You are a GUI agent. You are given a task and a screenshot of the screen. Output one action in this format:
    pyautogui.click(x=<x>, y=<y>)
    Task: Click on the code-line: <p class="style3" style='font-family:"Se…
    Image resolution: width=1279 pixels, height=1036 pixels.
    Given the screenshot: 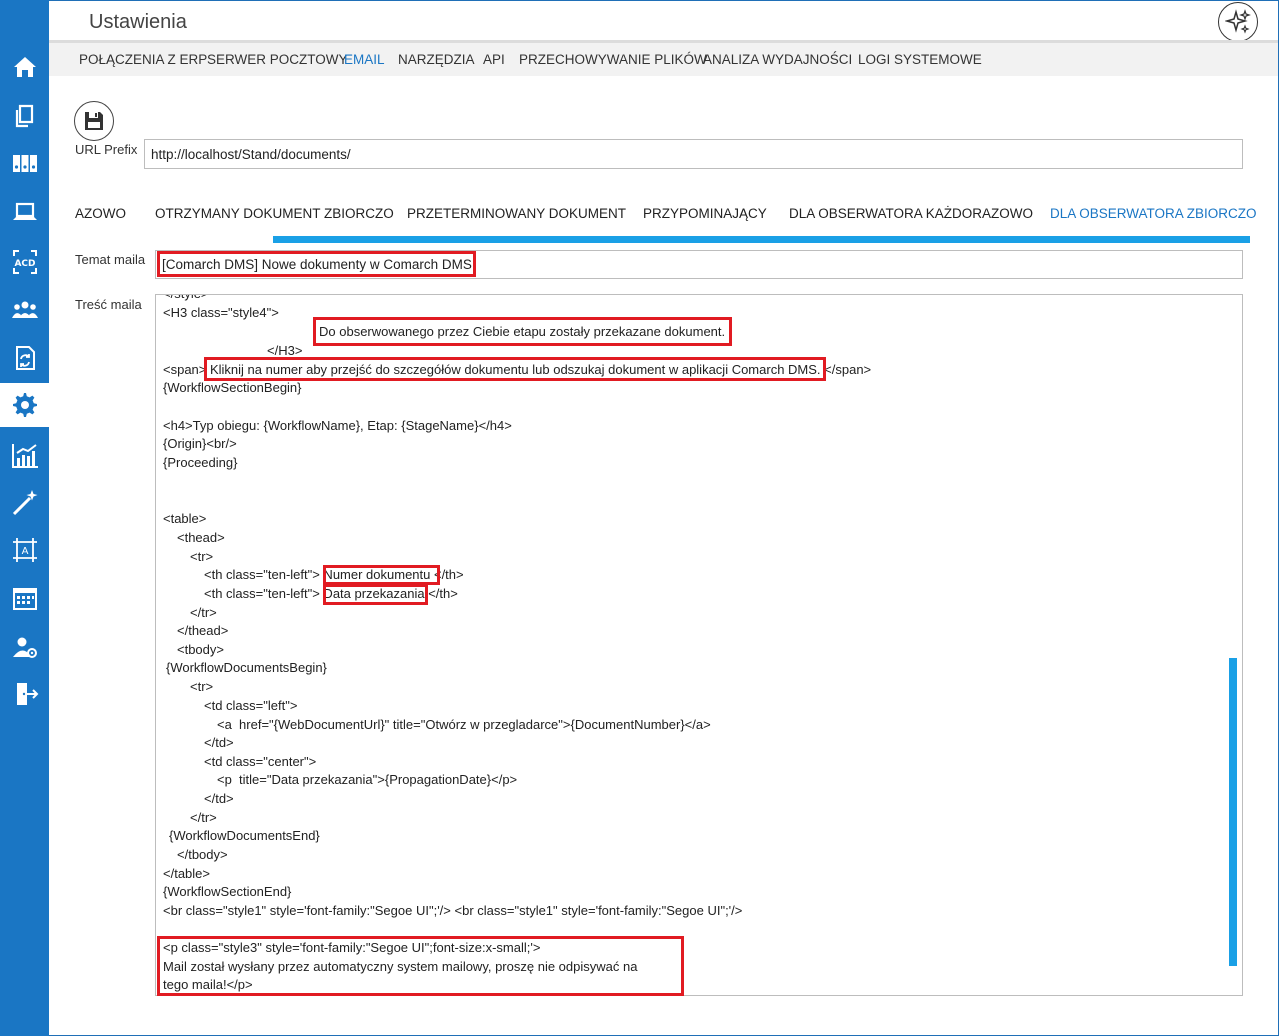 What is the action you would take?
    pyautogui.click(x=352, y=947)
    